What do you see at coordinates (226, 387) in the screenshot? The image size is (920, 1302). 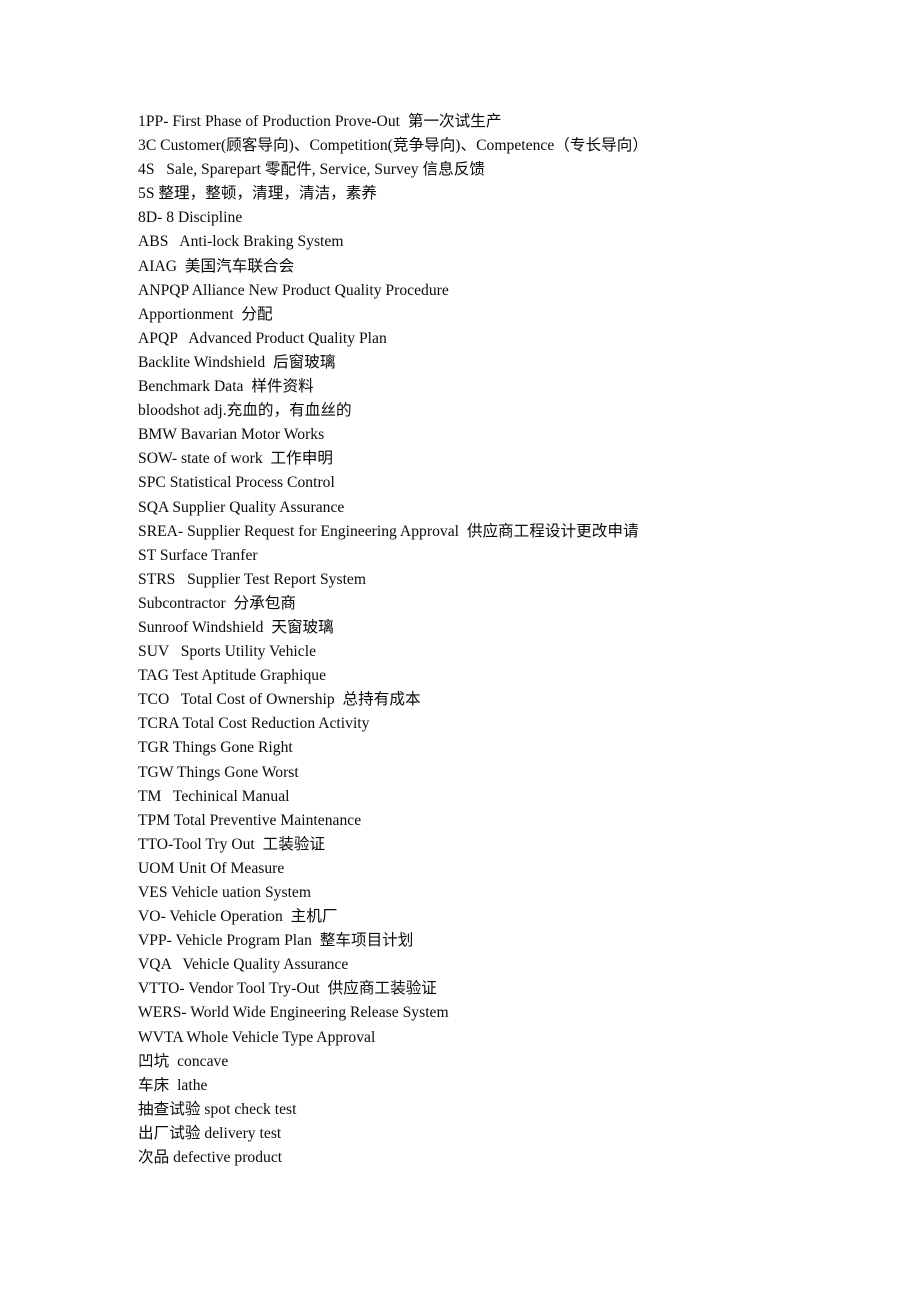 I see `glossary-entry: Benchmark Data 样件资料` at bounding box center [226, 387].